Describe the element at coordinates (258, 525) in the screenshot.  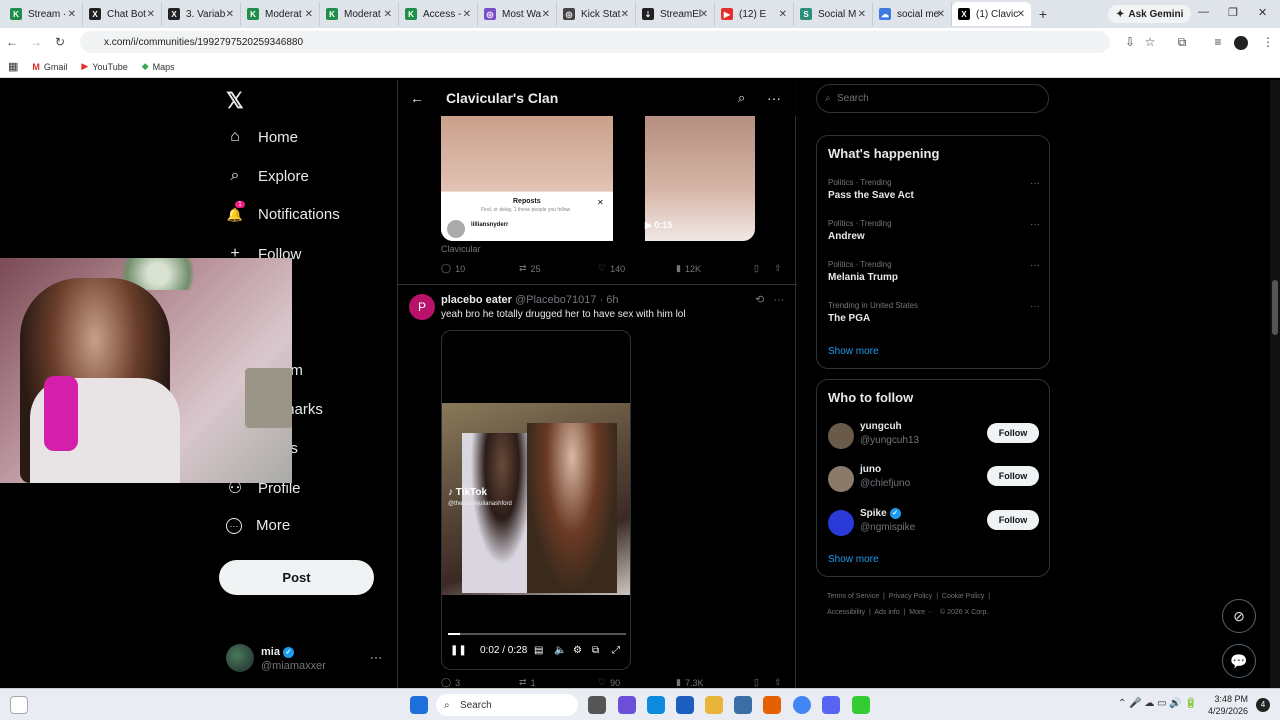
I see `nav-more: ⋯ More` at that location.